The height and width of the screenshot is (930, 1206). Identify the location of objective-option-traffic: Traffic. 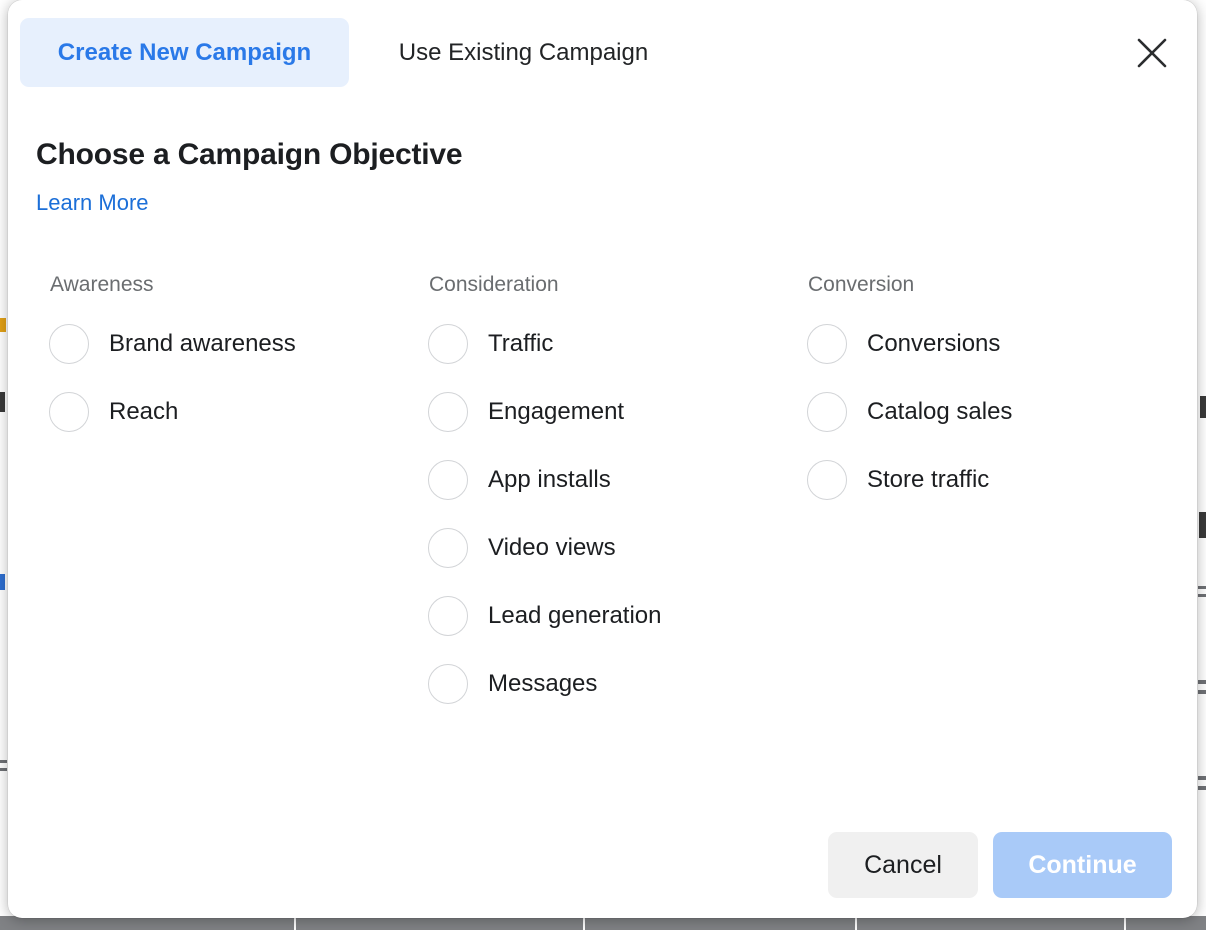
(611, 344).